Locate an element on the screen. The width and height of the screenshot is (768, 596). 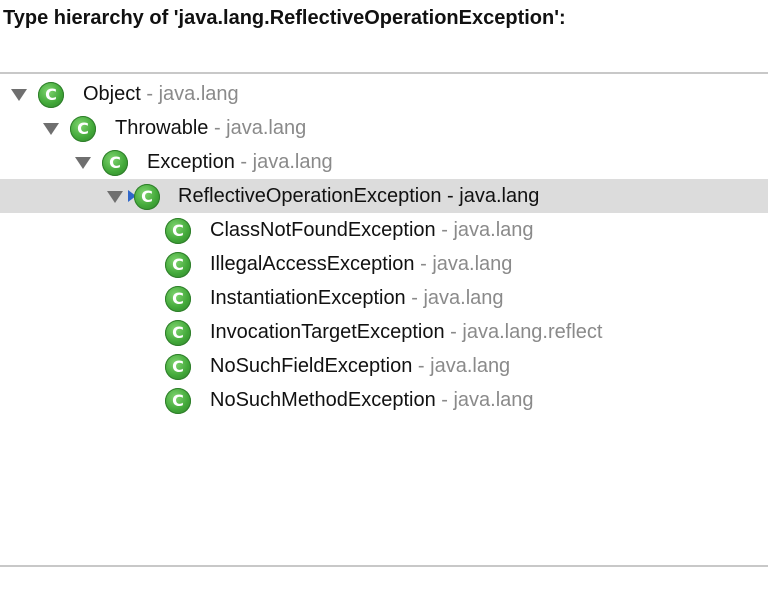
class-name: Object is located at coordinates (112, 94).